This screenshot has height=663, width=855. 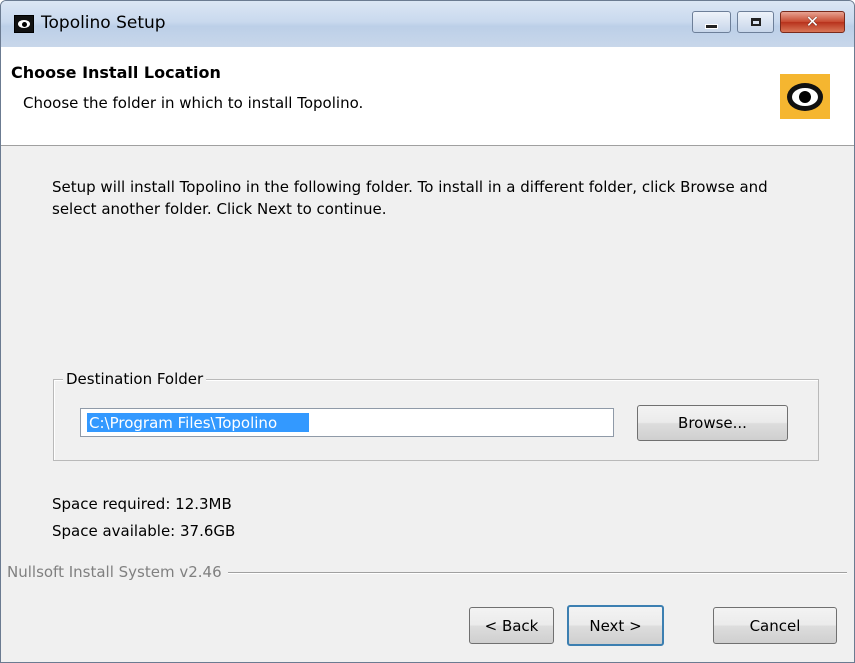 I want to click on maximize-icon, so click(x=755, y=22).